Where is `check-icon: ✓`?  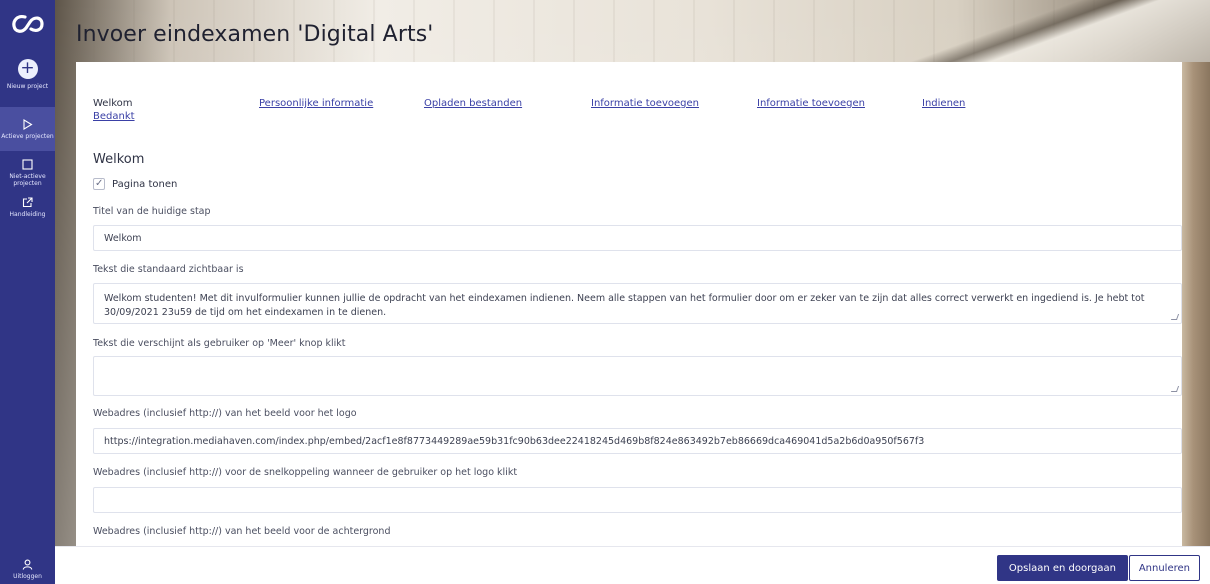 check-icon: ✓ is located at coordinates (99, 183).